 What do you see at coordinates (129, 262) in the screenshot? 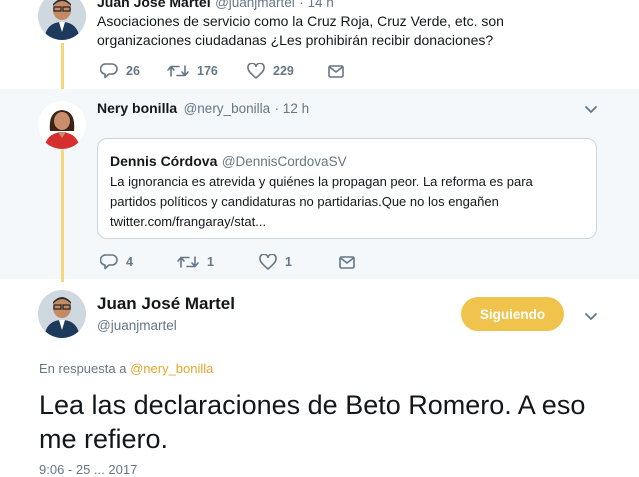
I see `tweet2-reply-count: 4` at bounding box center [129, 262].